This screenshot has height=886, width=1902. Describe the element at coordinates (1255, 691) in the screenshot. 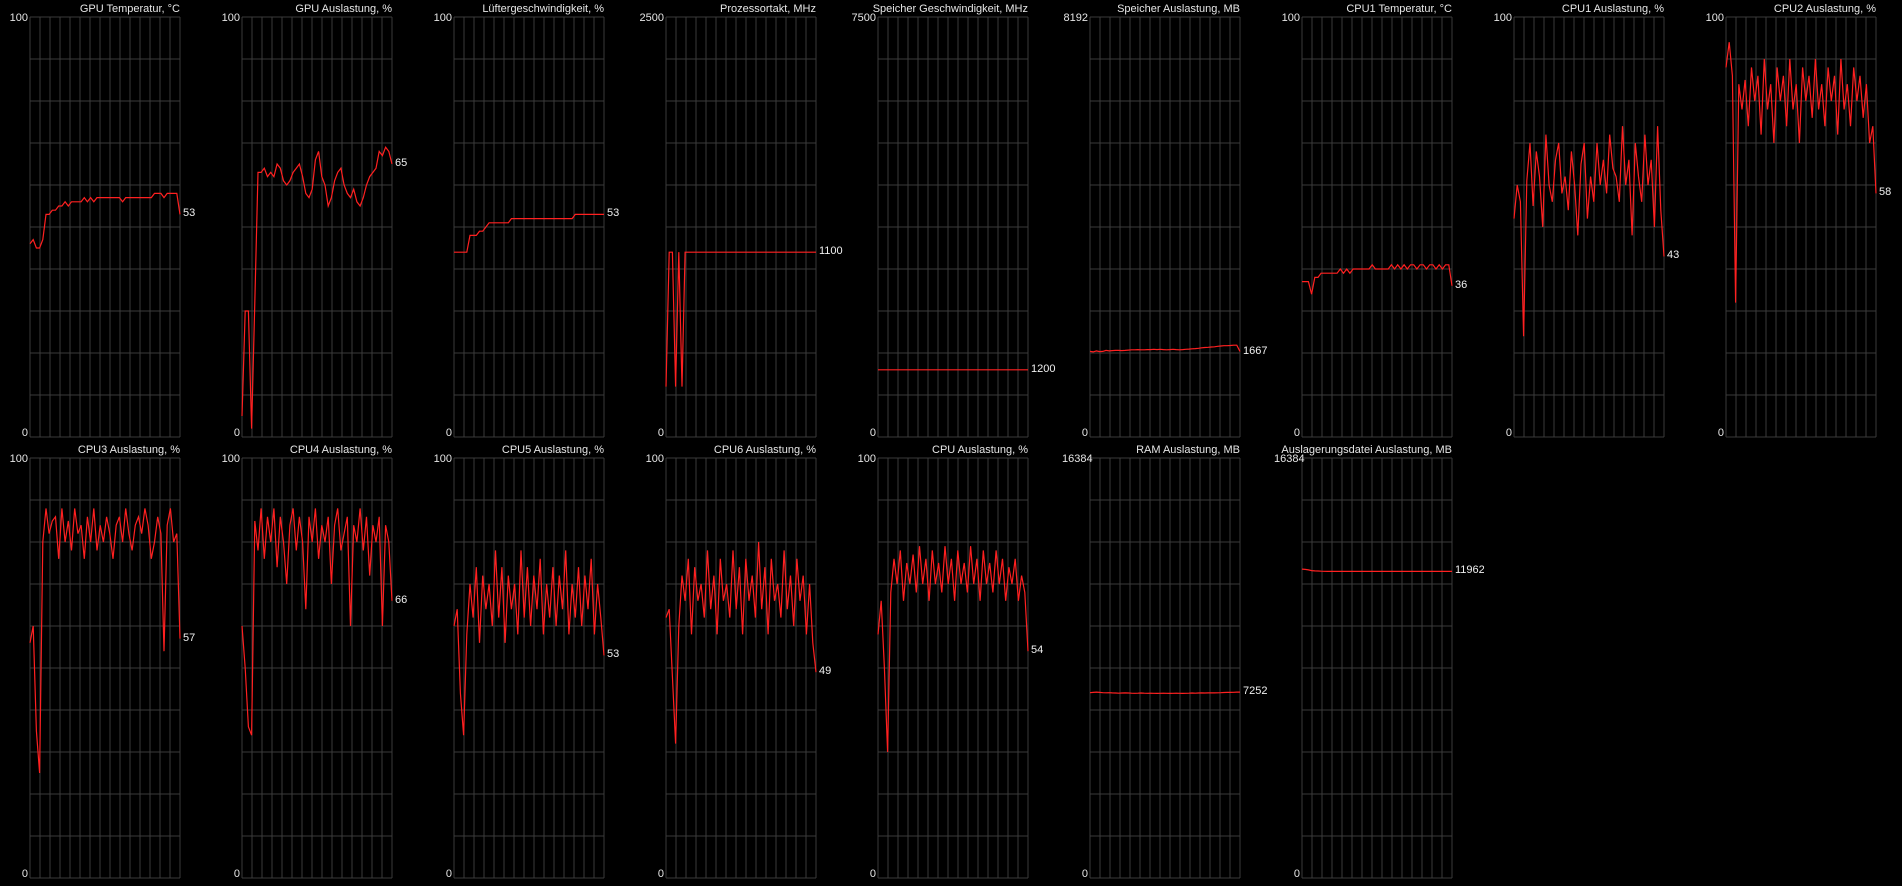

I see `current-value-label: 7252` at that location.